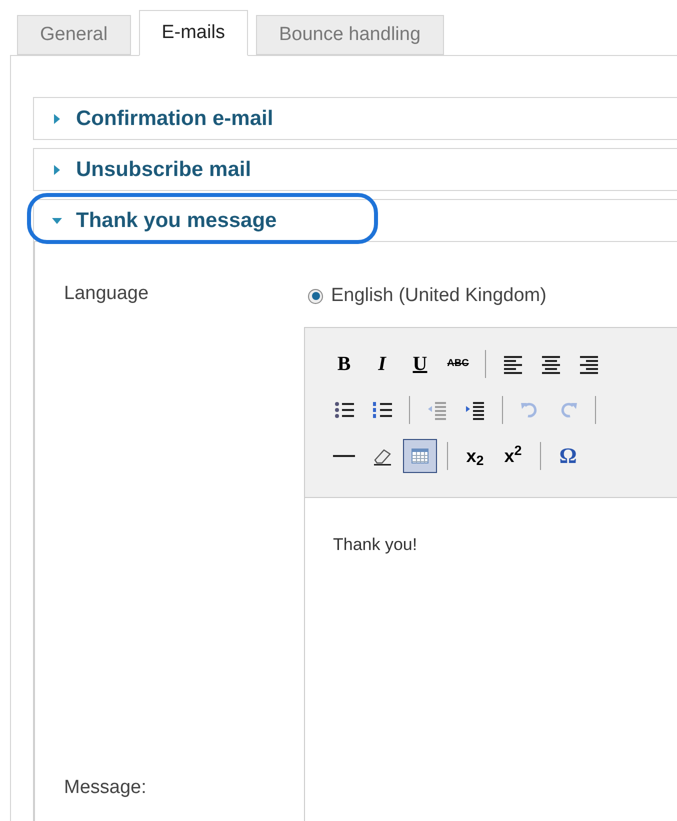  What do you see at coordinates (106, 294) in the screenshot?
I see `language-label: Language` at bounding box center [106, 294].